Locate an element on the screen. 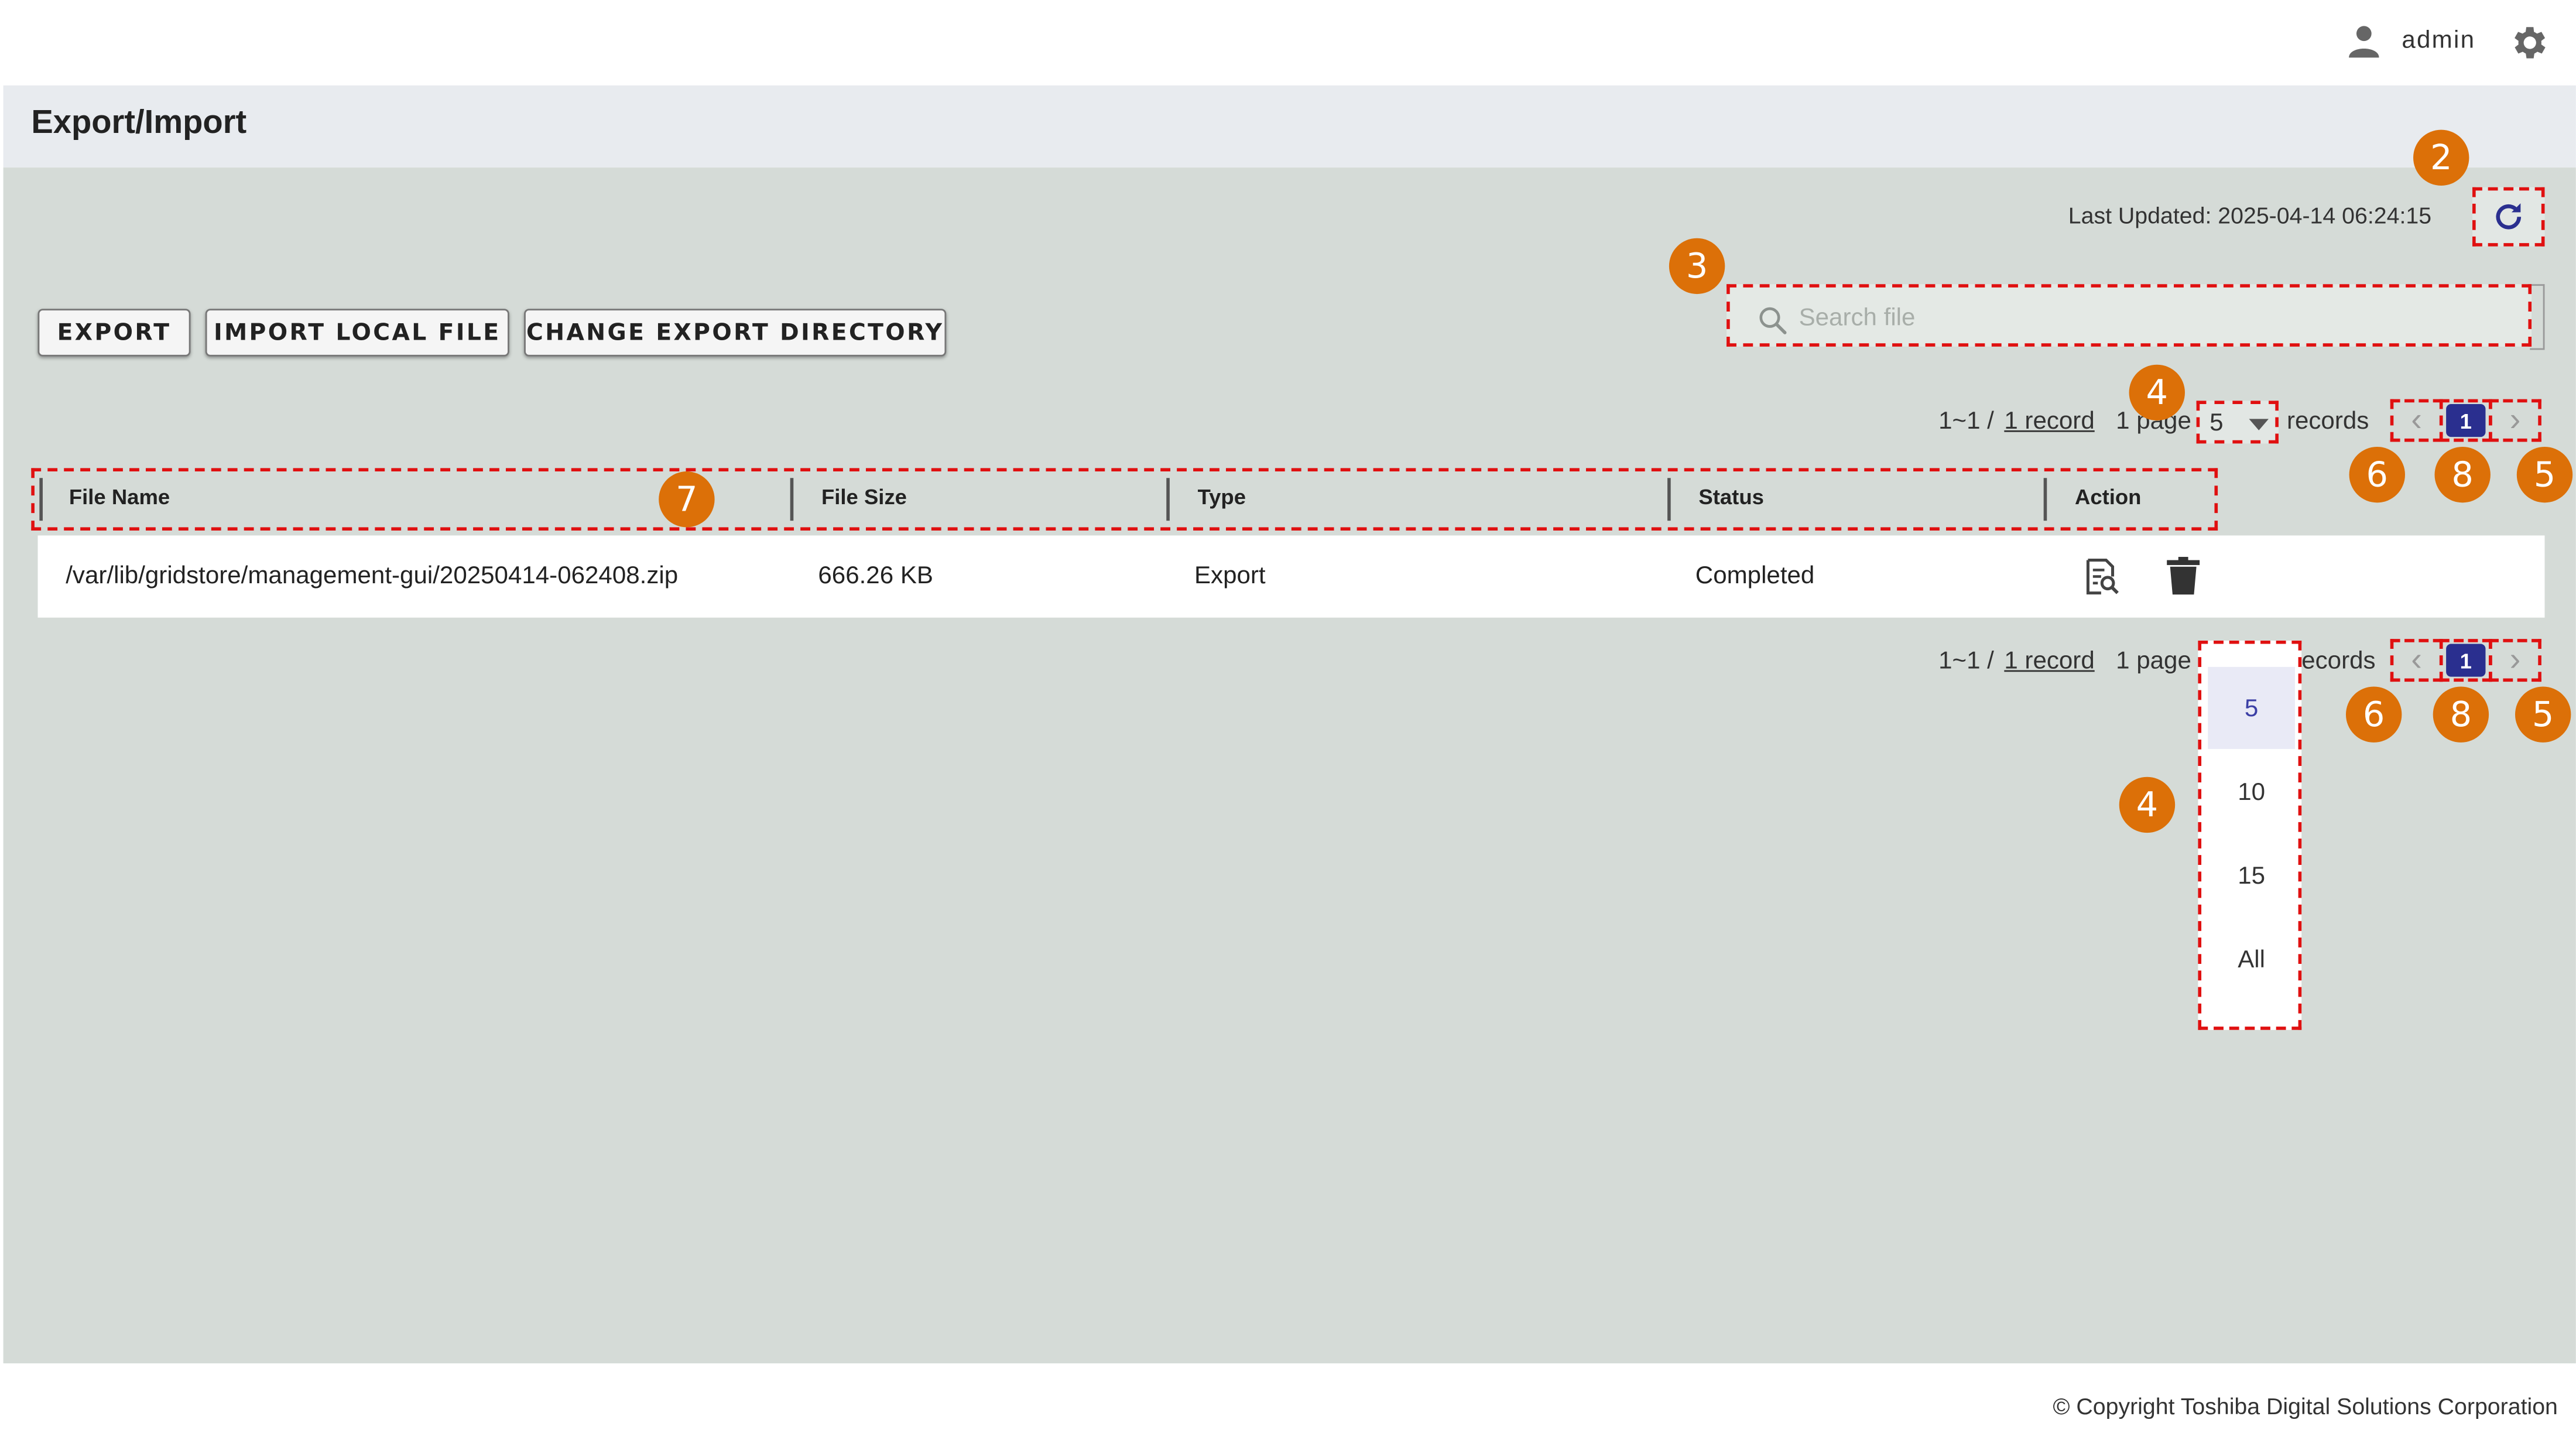 The height and width of the screenshot is (1447, 2576). callout-badge-page-size: 4 is located at coordinates (2157, 392).